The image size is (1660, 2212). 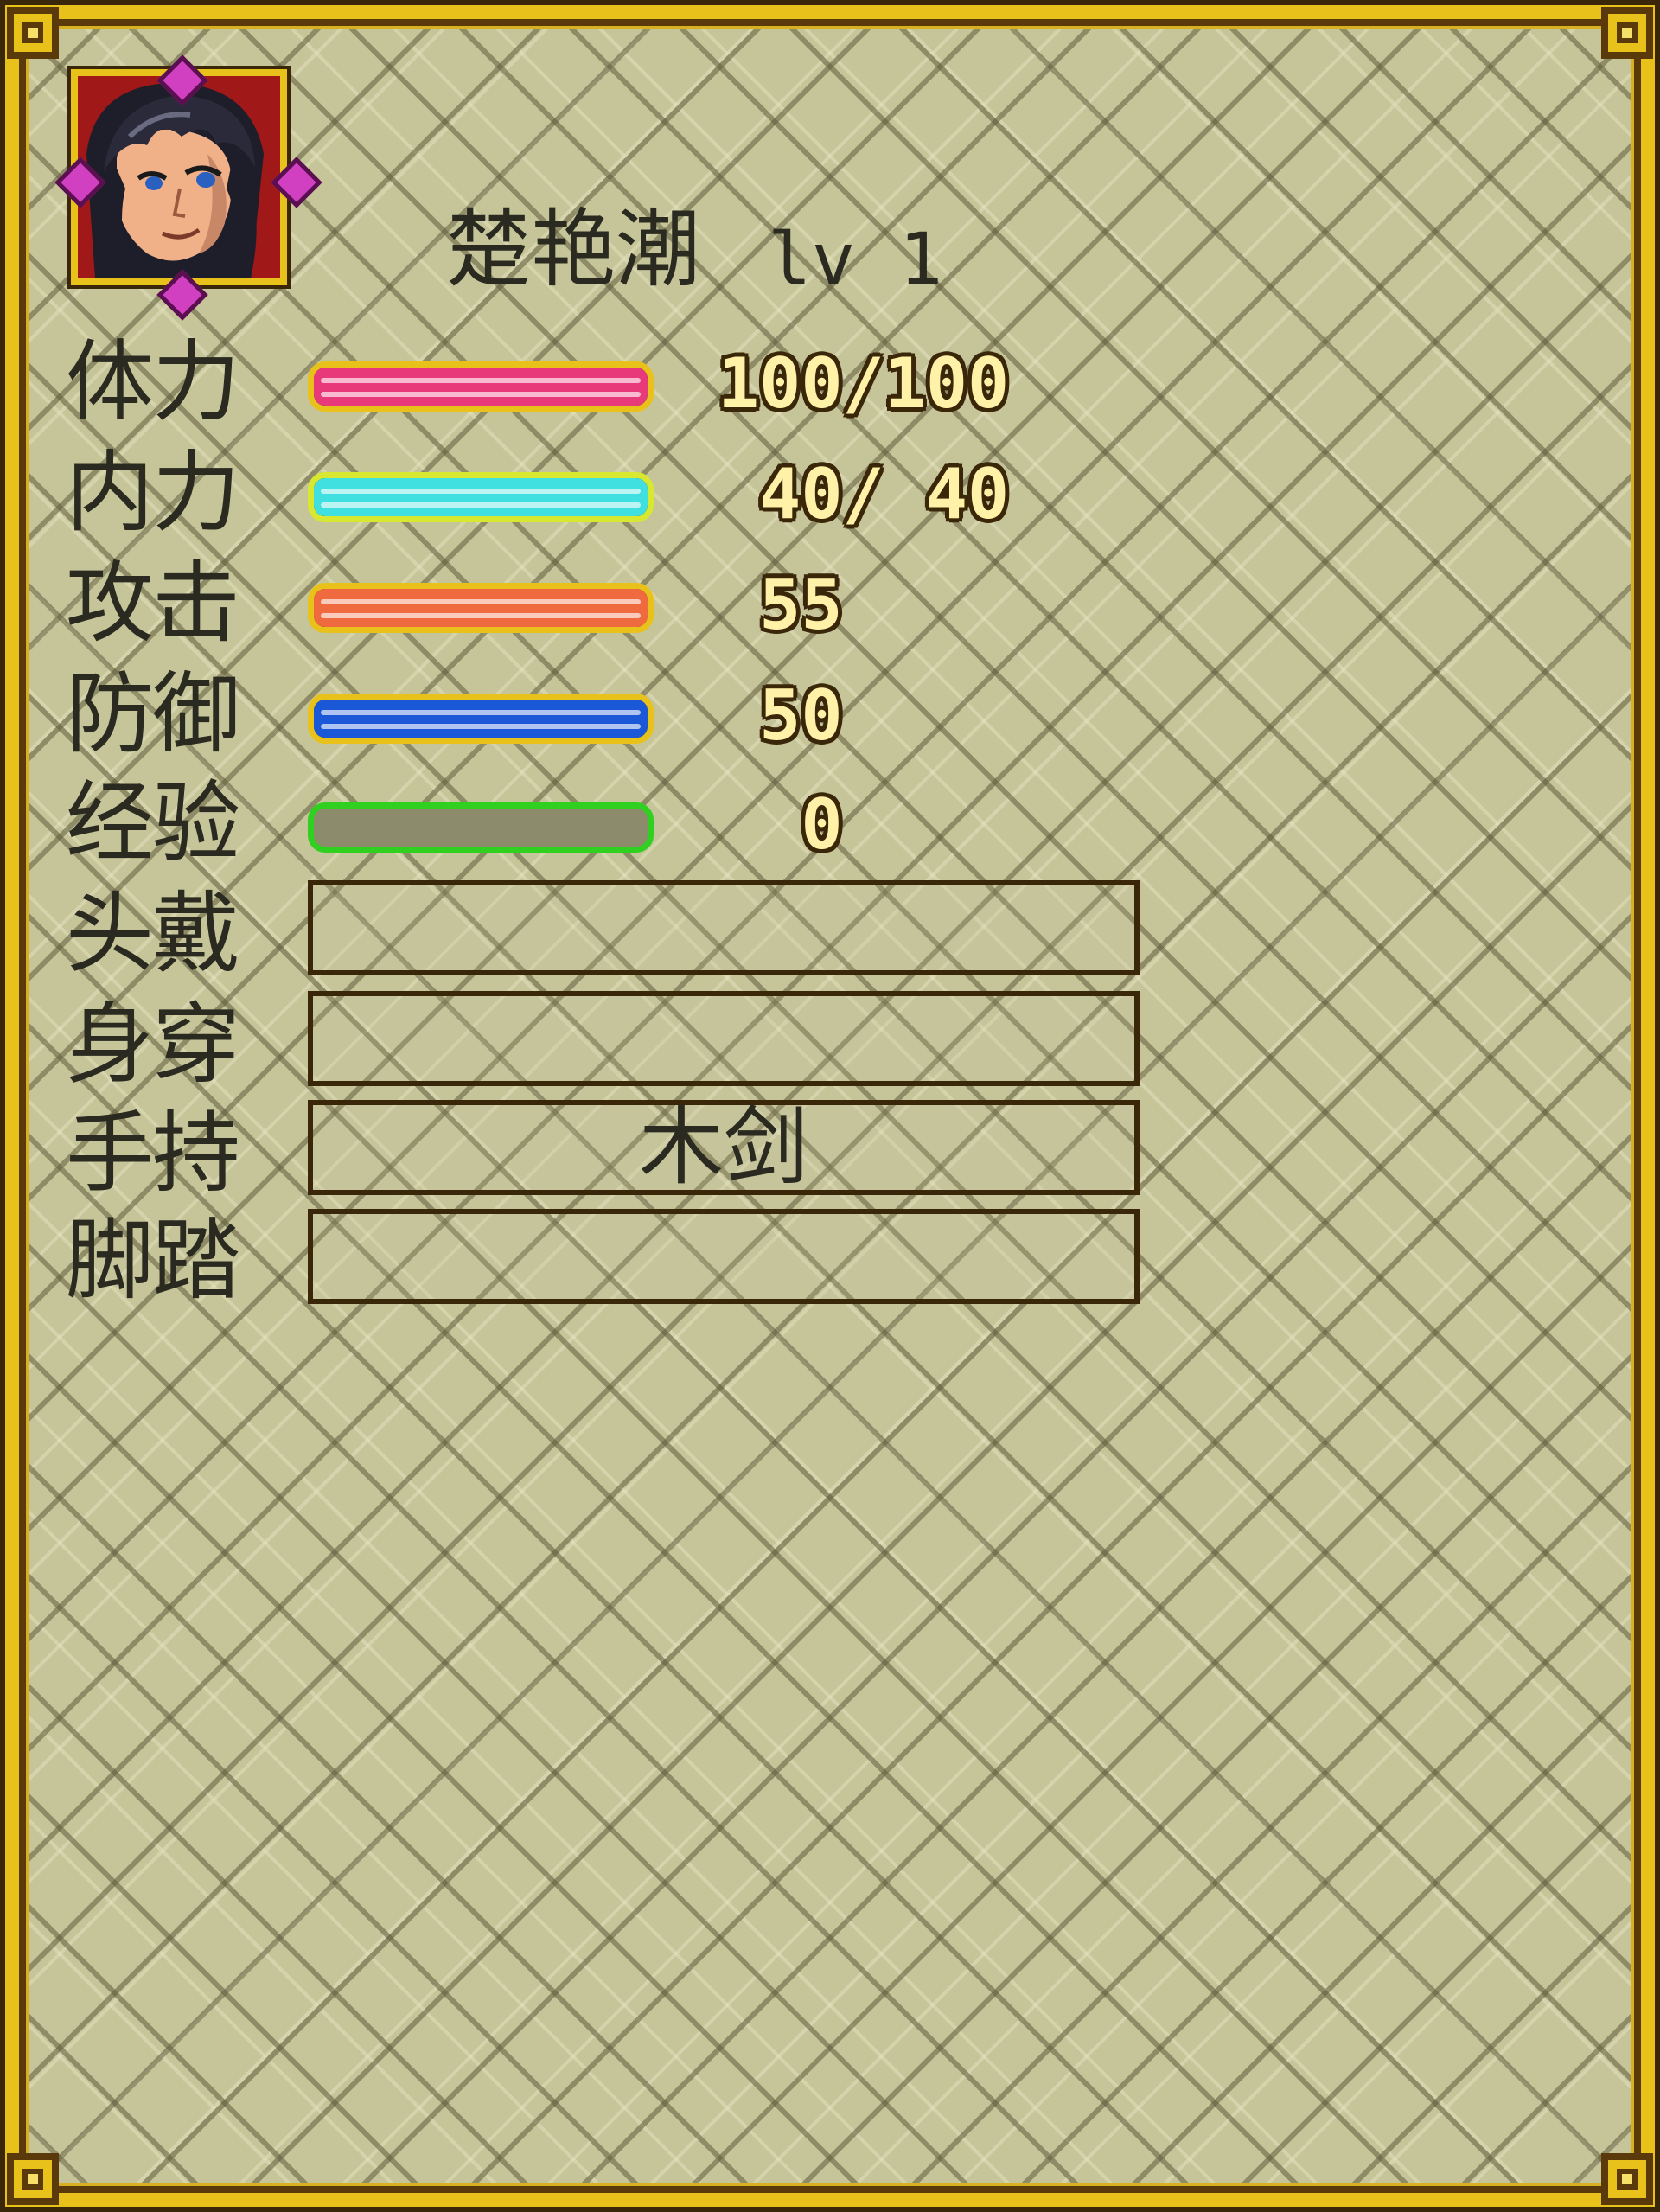 I want to click on attack-value: 55, so click(x=780, y=605).